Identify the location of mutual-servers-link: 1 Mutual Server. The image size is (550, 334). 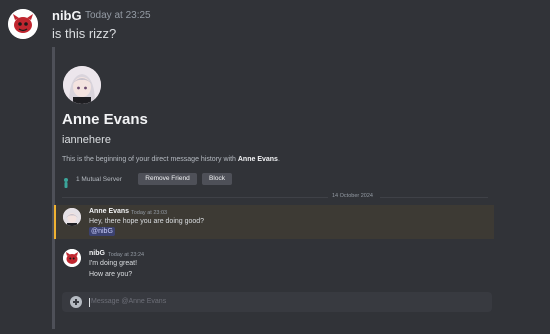
(99, 179).